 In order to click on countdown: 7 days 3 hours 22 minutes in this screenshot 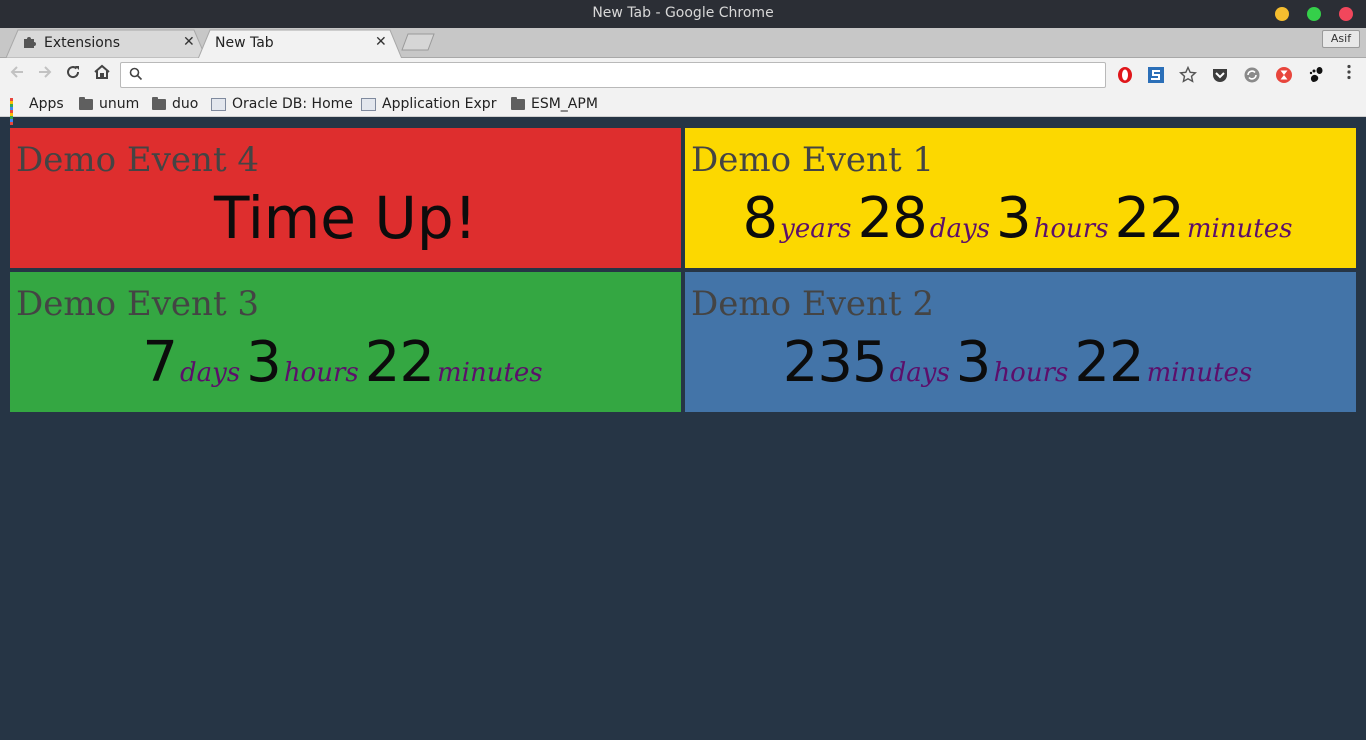, I will do `click(345, 362)`.